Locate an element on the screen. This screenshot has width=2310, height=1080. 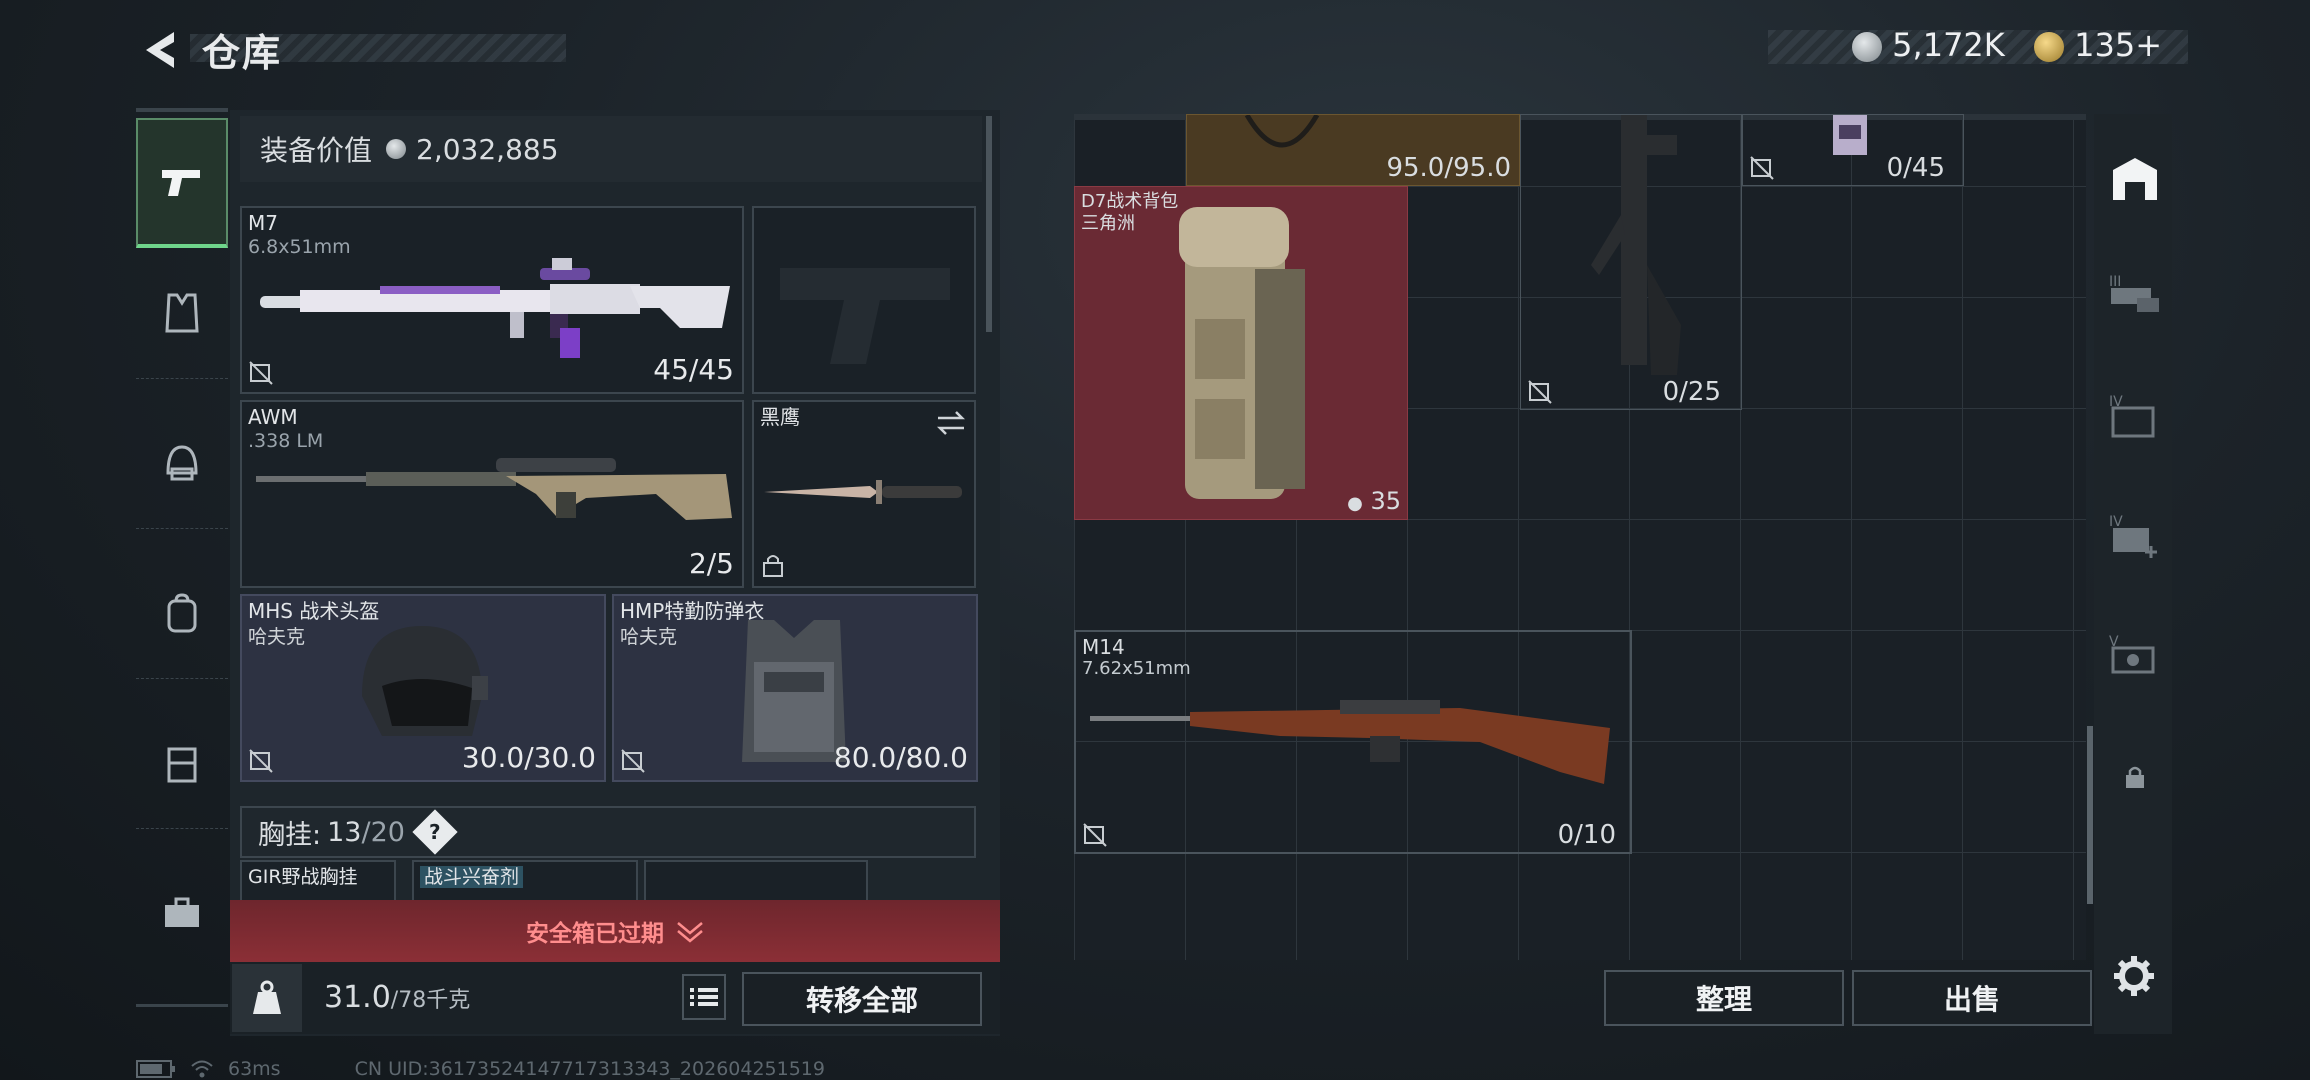
melee-name: 黑鹰 is located at coordinates (780, 417).